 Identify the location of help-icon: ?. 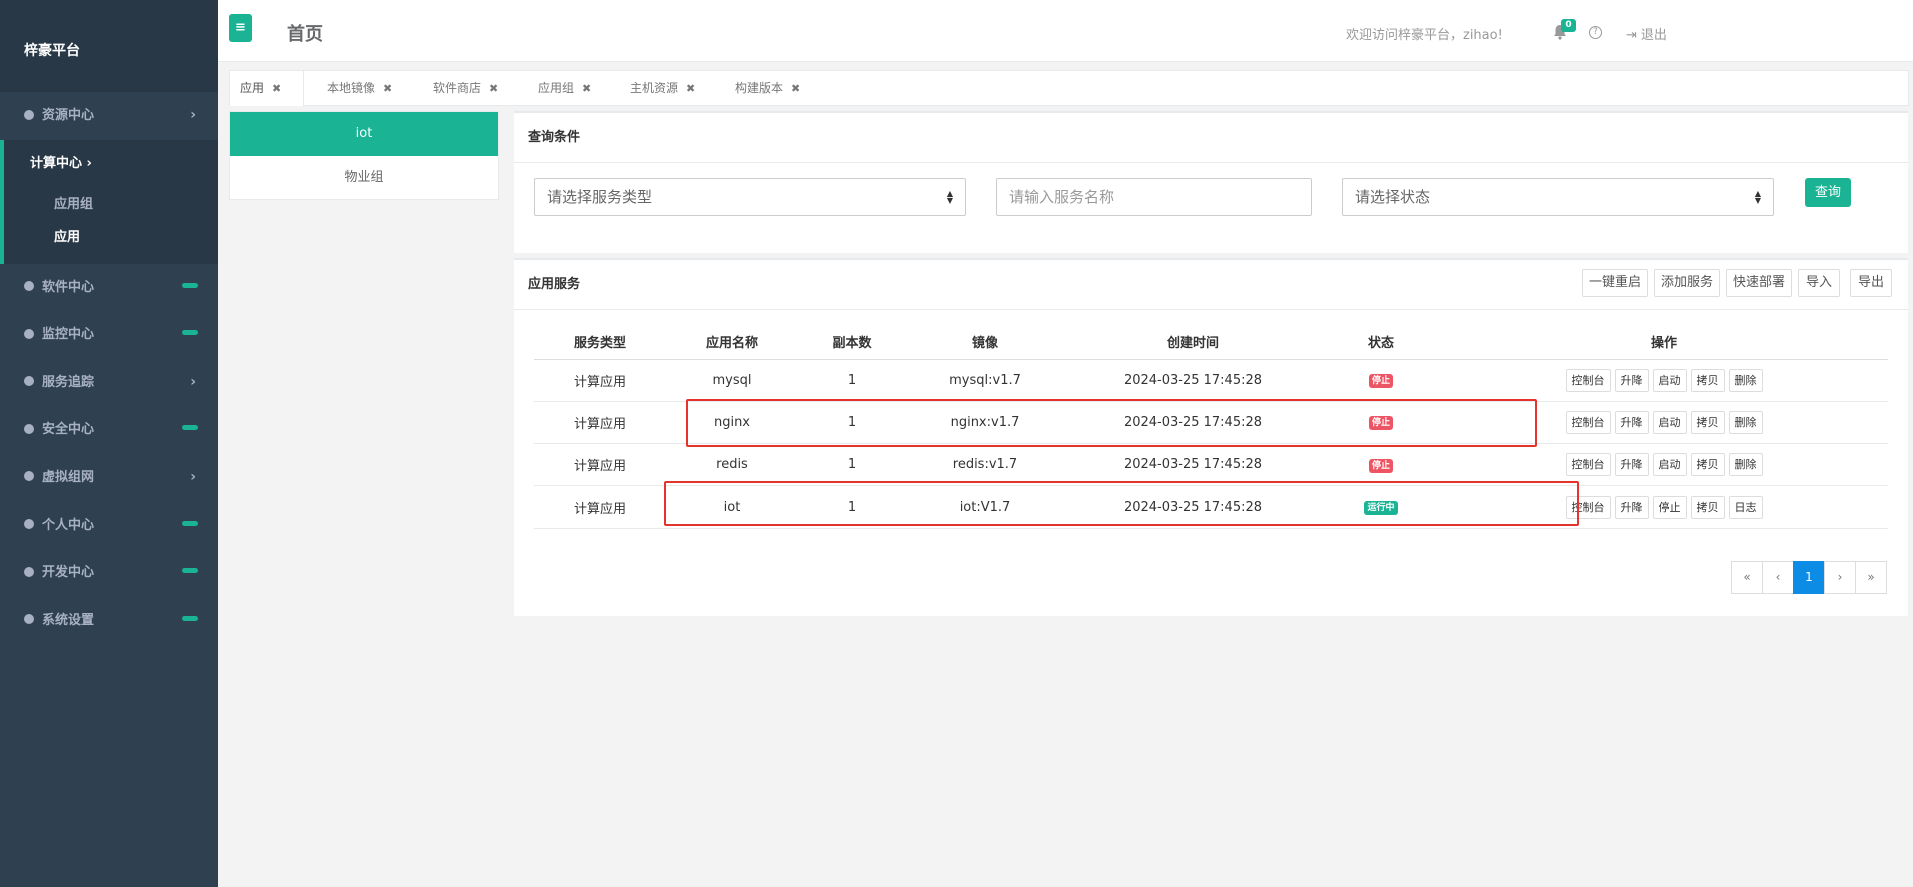
(1595, 32).